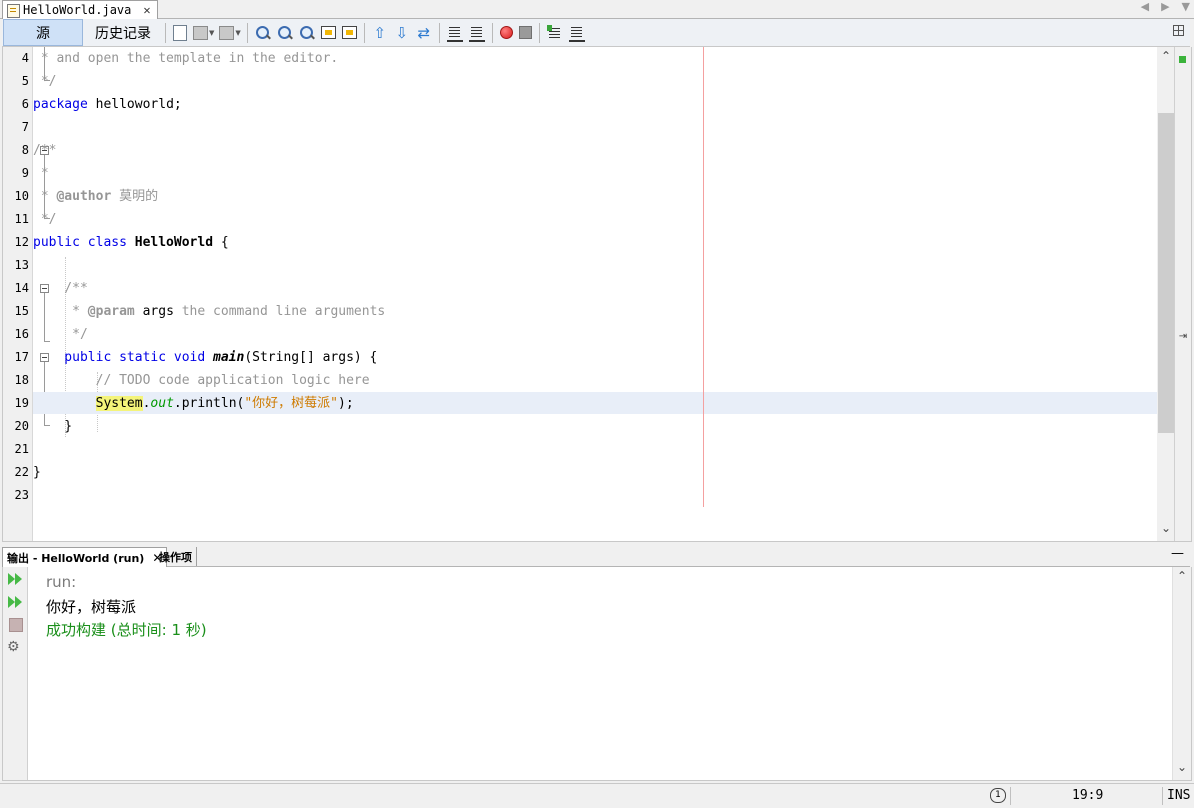 This screenshot has width=1194, height=808. I want to click on shift-right-icon, so click(476, 33).